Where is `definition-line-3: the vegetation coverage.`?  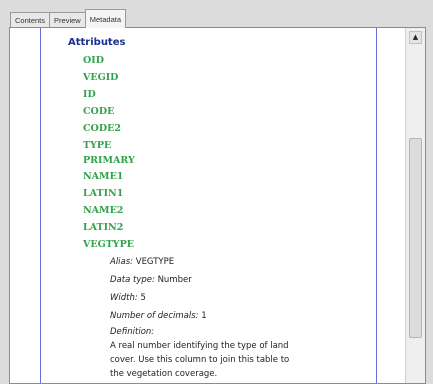
definition-line-3: the vegetation coverage. is located at coordinates (164, 374).